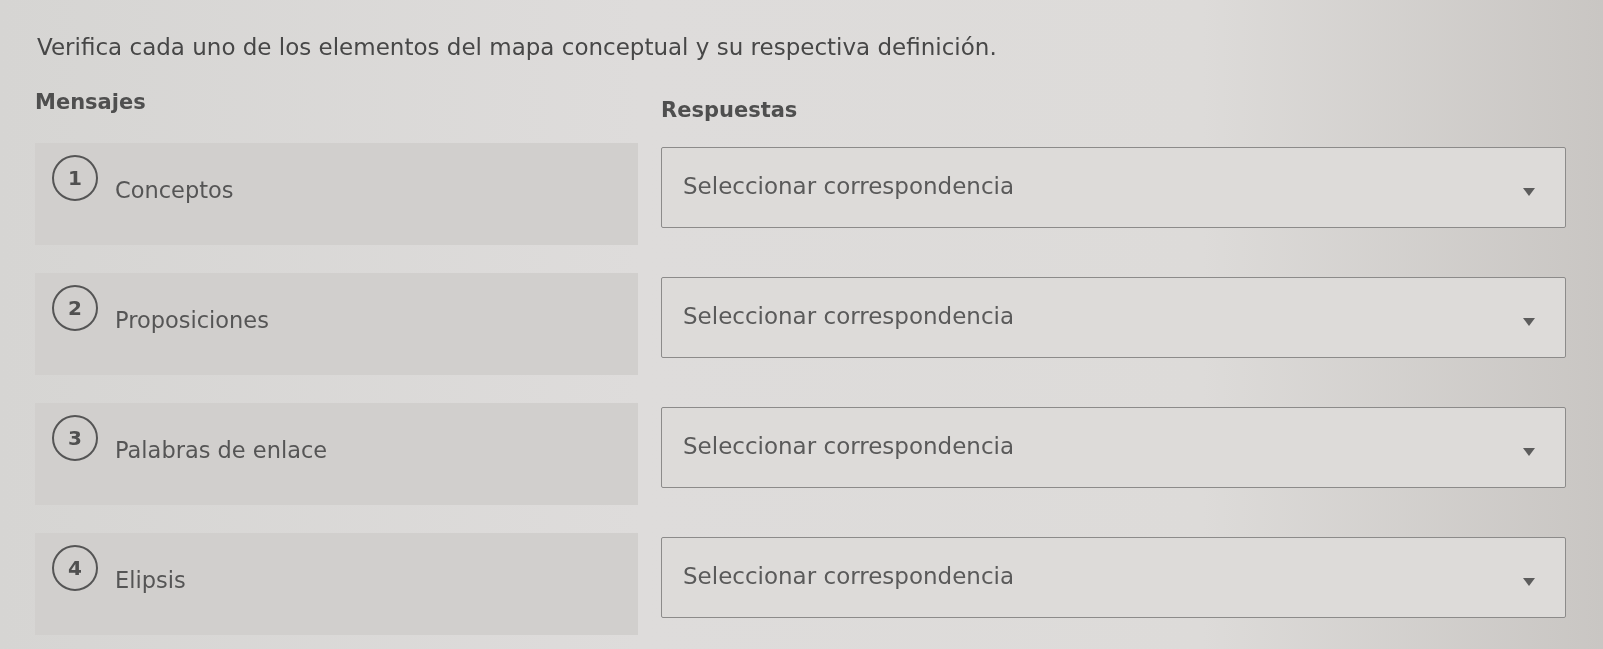  I want to click on item-number: 4, so click(75, 568).